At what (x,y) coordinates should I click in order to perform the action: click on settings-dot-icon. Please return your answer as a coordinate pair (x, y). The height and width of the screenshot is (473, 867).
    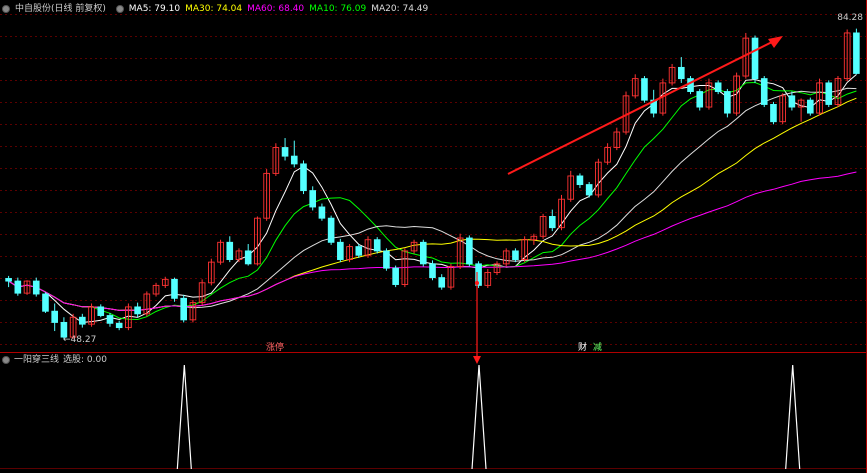
    Looking at the image, I should click on (6, 8).